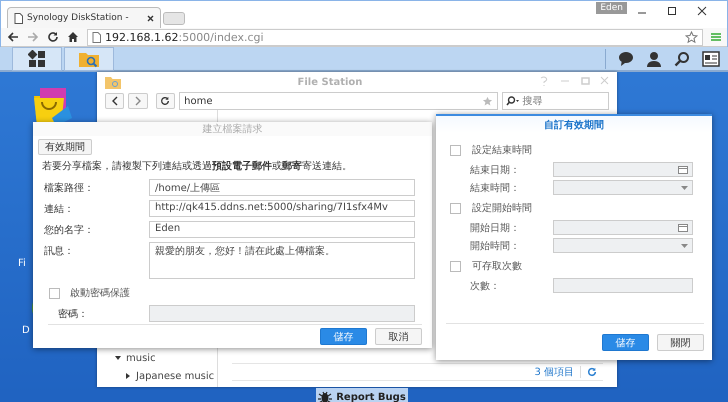 This screenshot has height=402, width=728. What do you see at coordinates (623, 285) in the screenshot?
I see `count-field` at bounding box center [623, 285].